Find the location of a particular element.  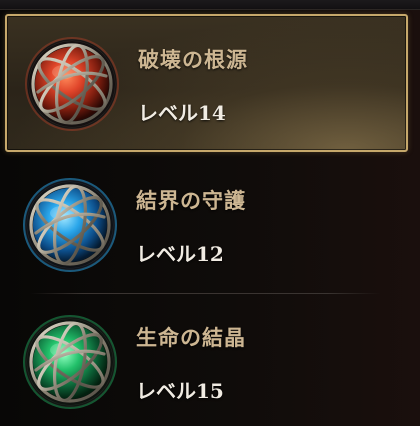

orb-level: レベル15 is located at coordinates (180, 391).